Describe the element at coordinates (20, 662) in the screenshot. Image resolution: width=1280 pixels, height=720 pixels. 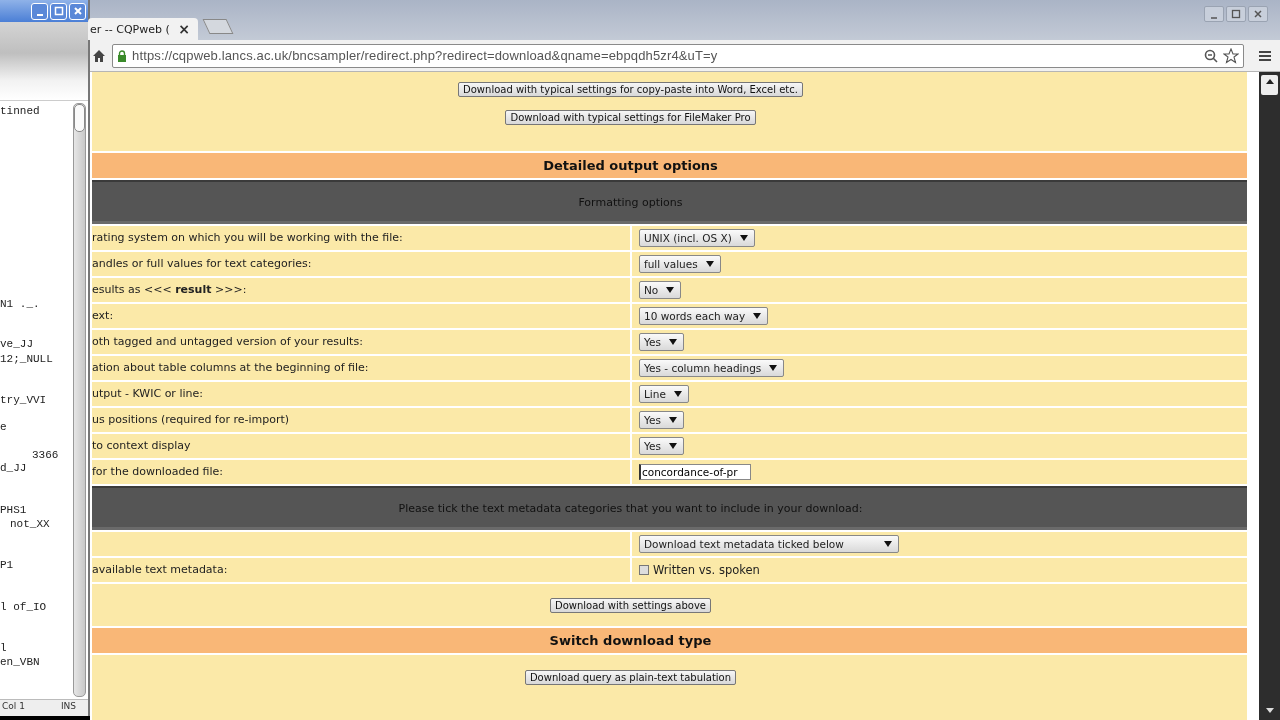
I see `text-line: en_VBN` at that location.